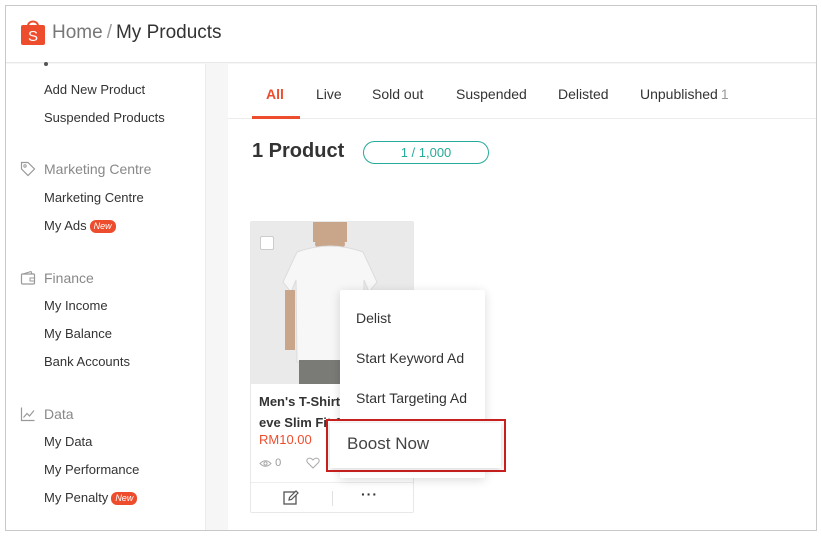 This screenshot has width=822, height=536. I want to click on shopee-logo: S, so click(33, 32).